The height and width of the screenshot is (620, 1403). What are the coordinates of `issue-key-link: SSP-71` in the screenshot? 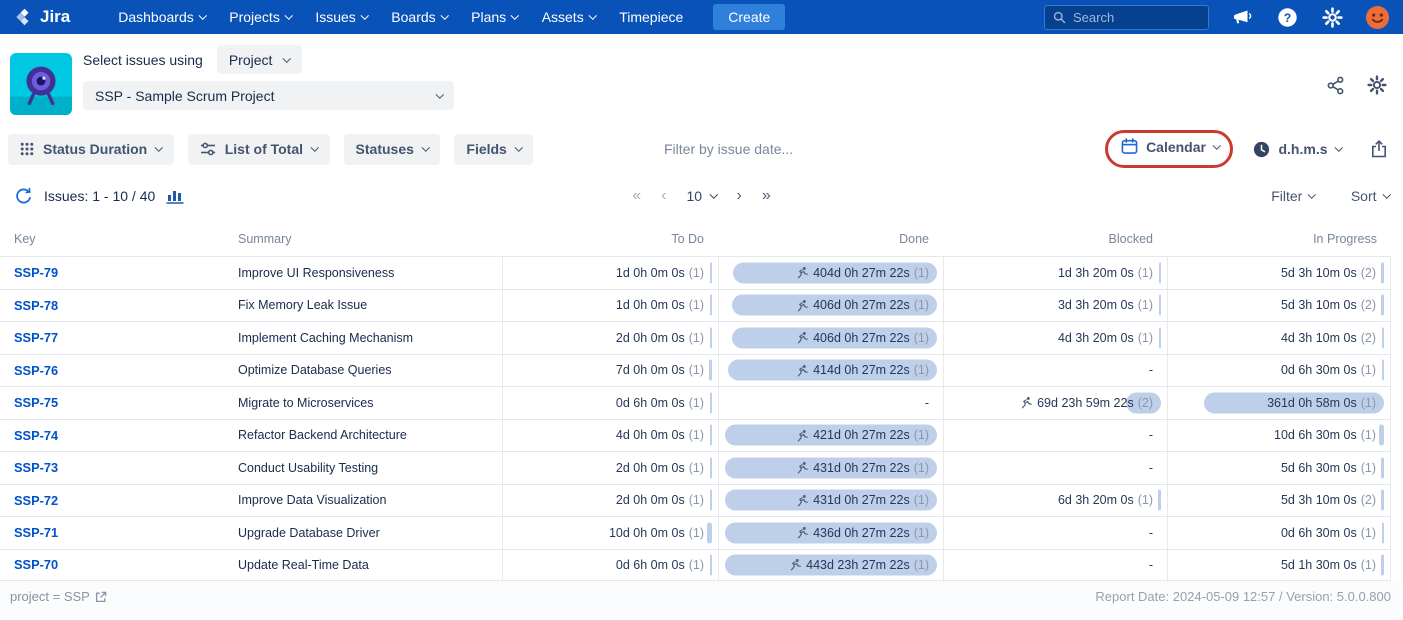 It's located at (36, 532).